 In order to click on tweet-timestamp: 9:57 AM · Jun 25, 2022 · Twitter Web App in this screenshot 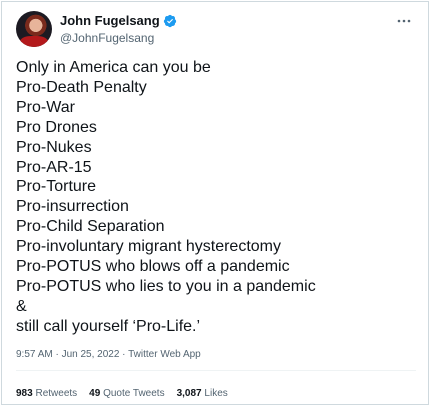, I will do `click(108, 354)`.